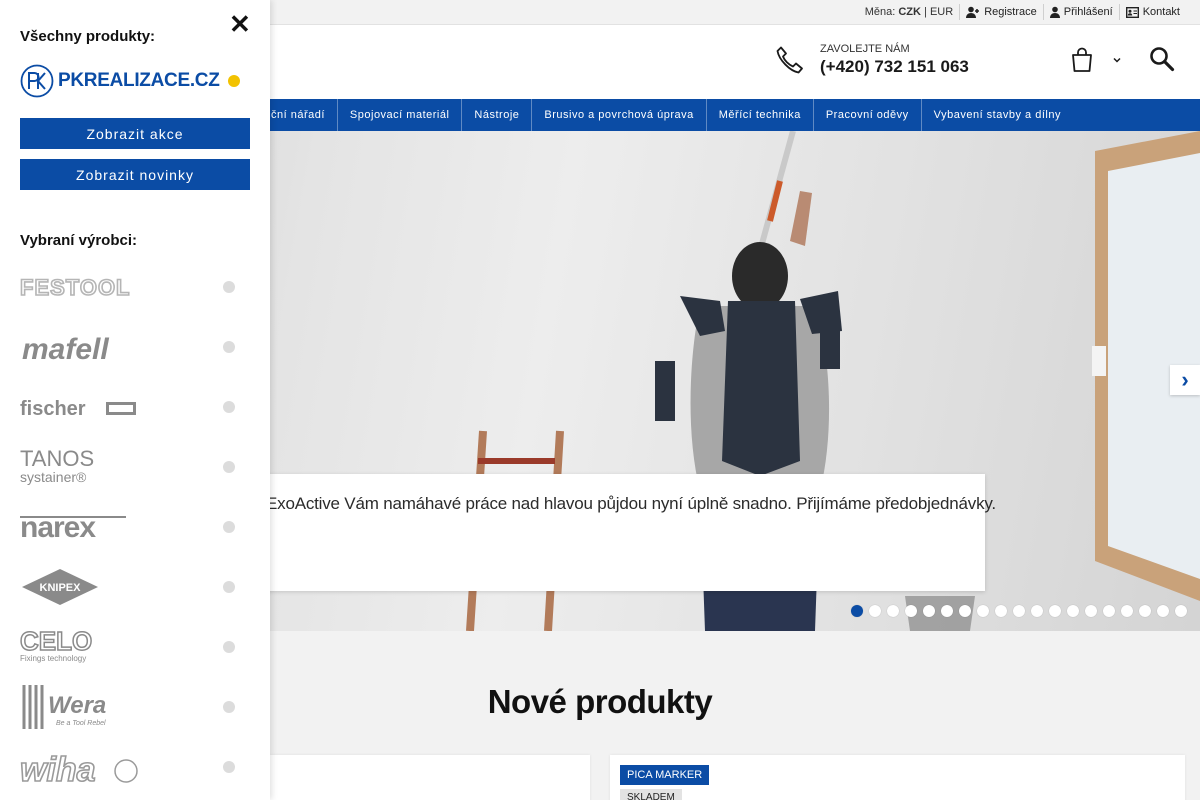 Image resolution: width=1200 pixels, height=800 pixels. Describe the element at coordinates (58, 770) in the screenshot. I see `wiha-wordmark: wiha` at that location.